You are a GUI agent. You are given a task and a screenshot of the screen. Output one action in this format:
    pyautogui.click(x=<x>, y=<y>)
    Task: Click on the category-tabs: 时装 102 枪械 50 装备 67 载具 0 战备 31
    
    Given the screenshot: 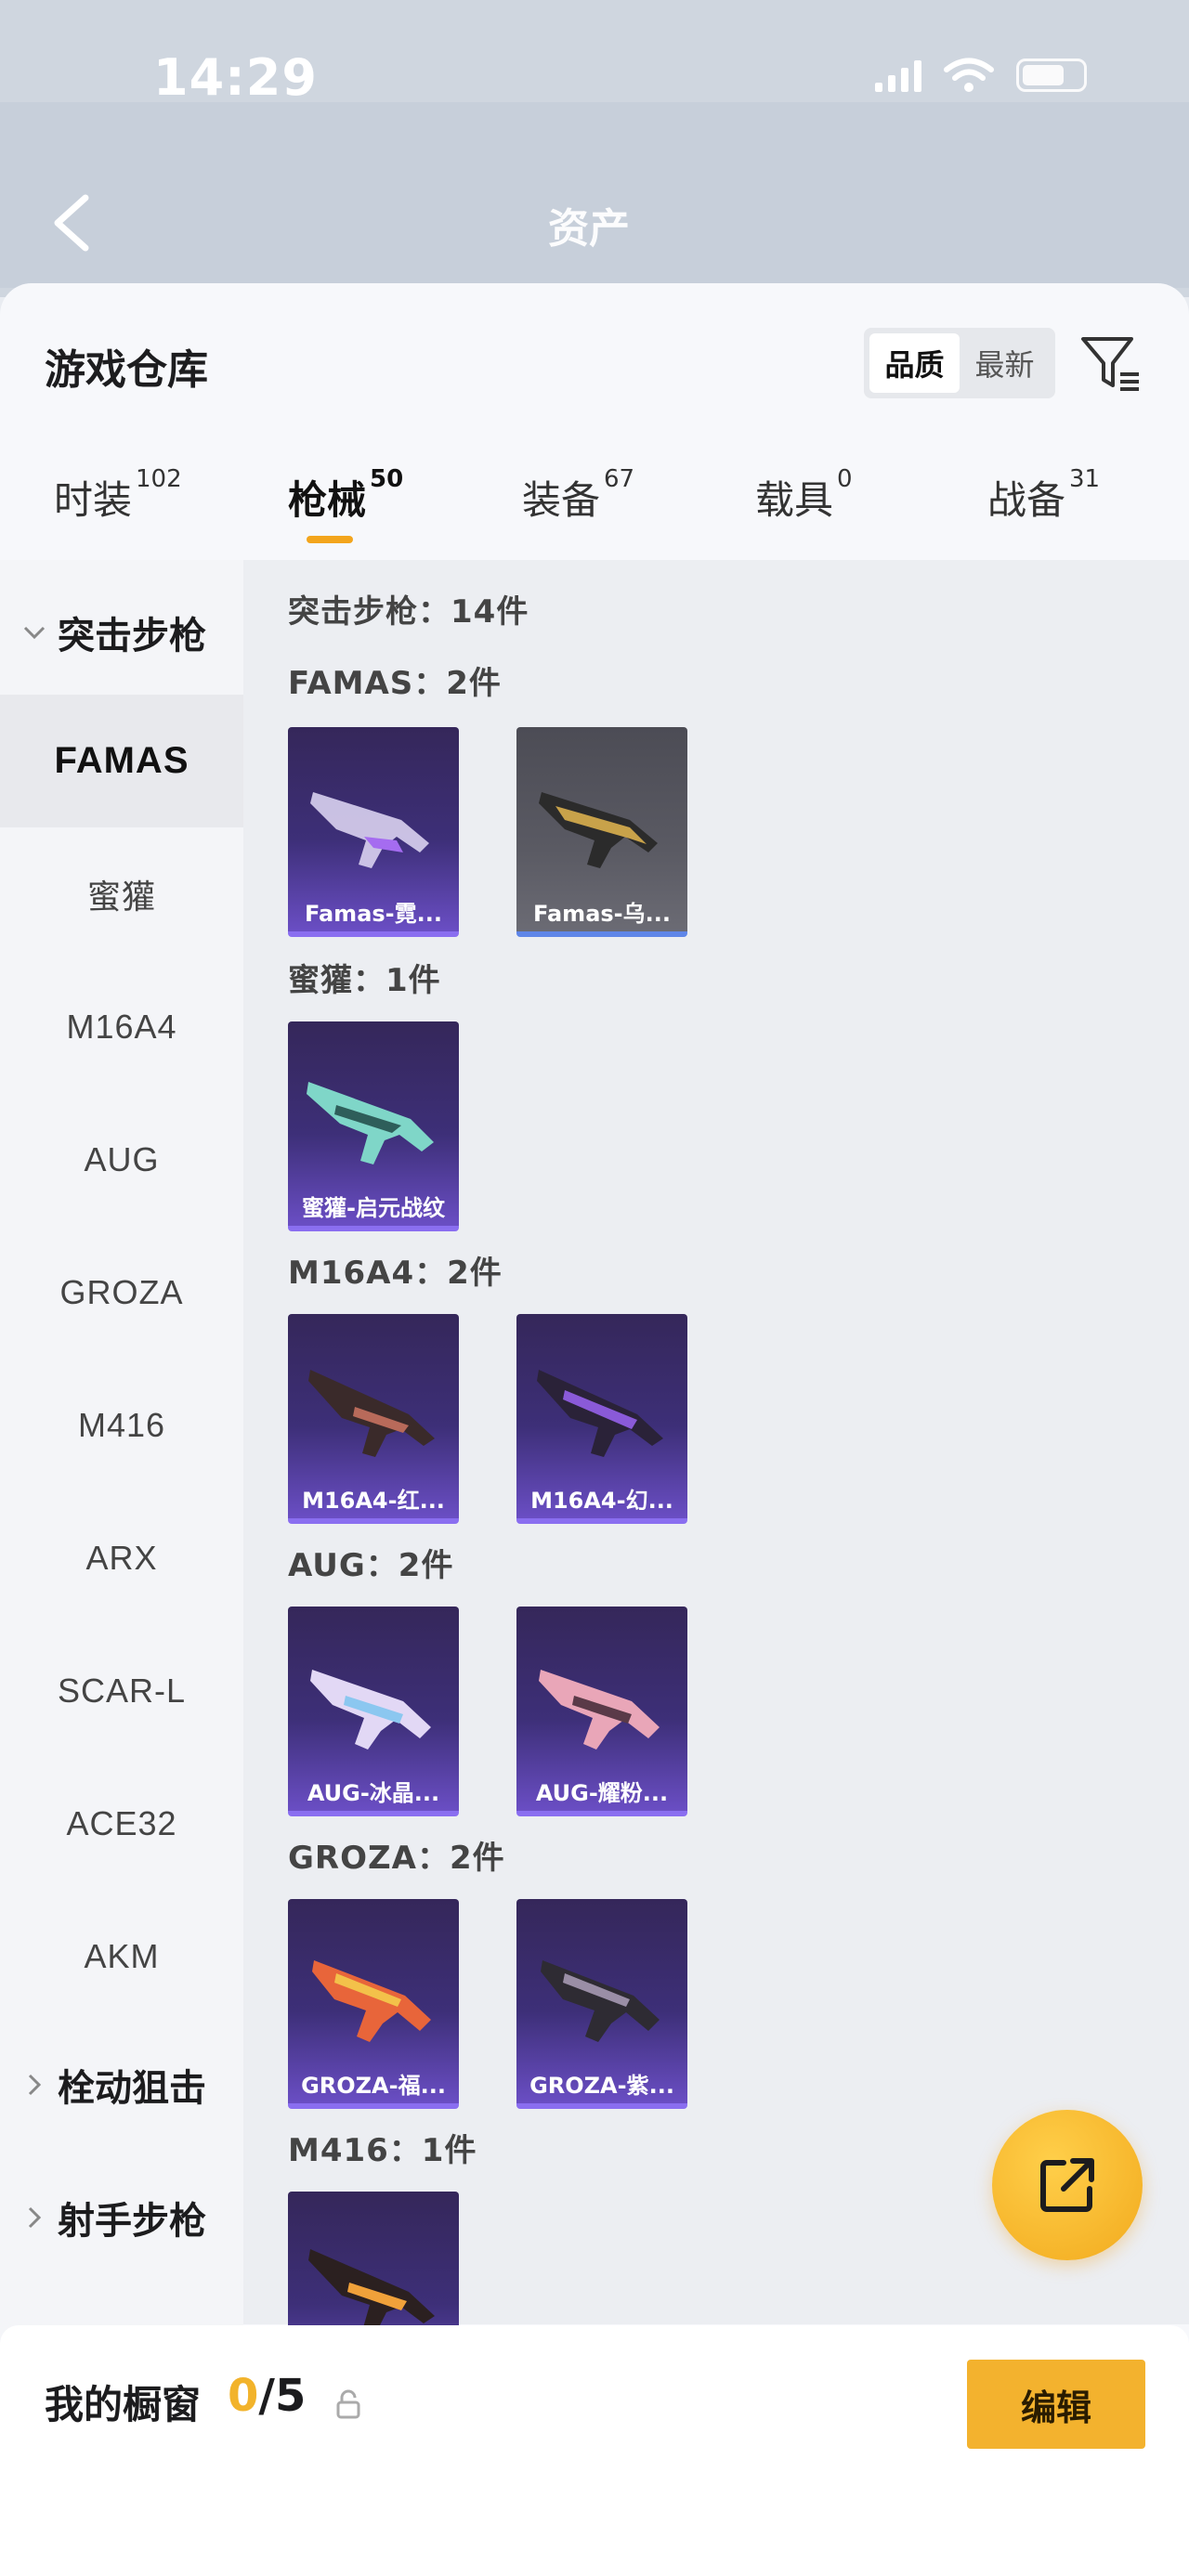 What is the action you would take?
    pyautogui.click(x=594, y=511)
    